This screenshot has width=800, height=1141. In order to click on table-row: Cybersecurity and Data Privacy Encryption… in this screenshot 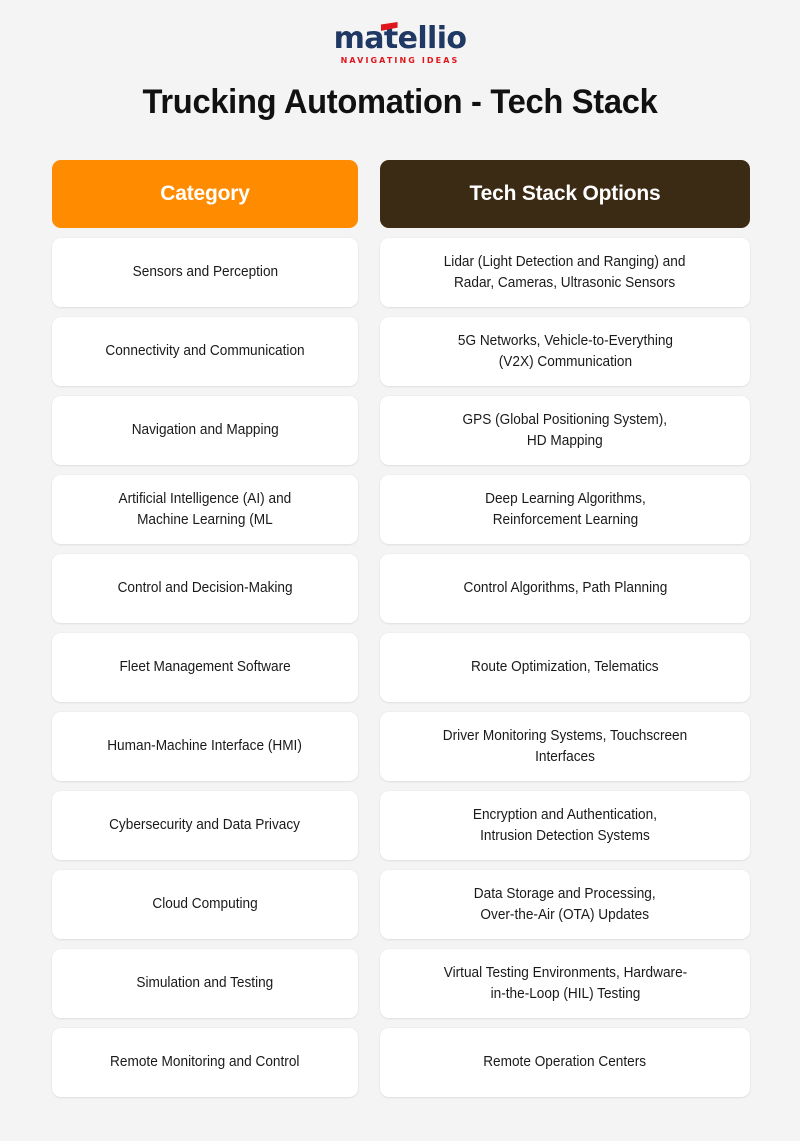, I will do `click(401, 825)`.